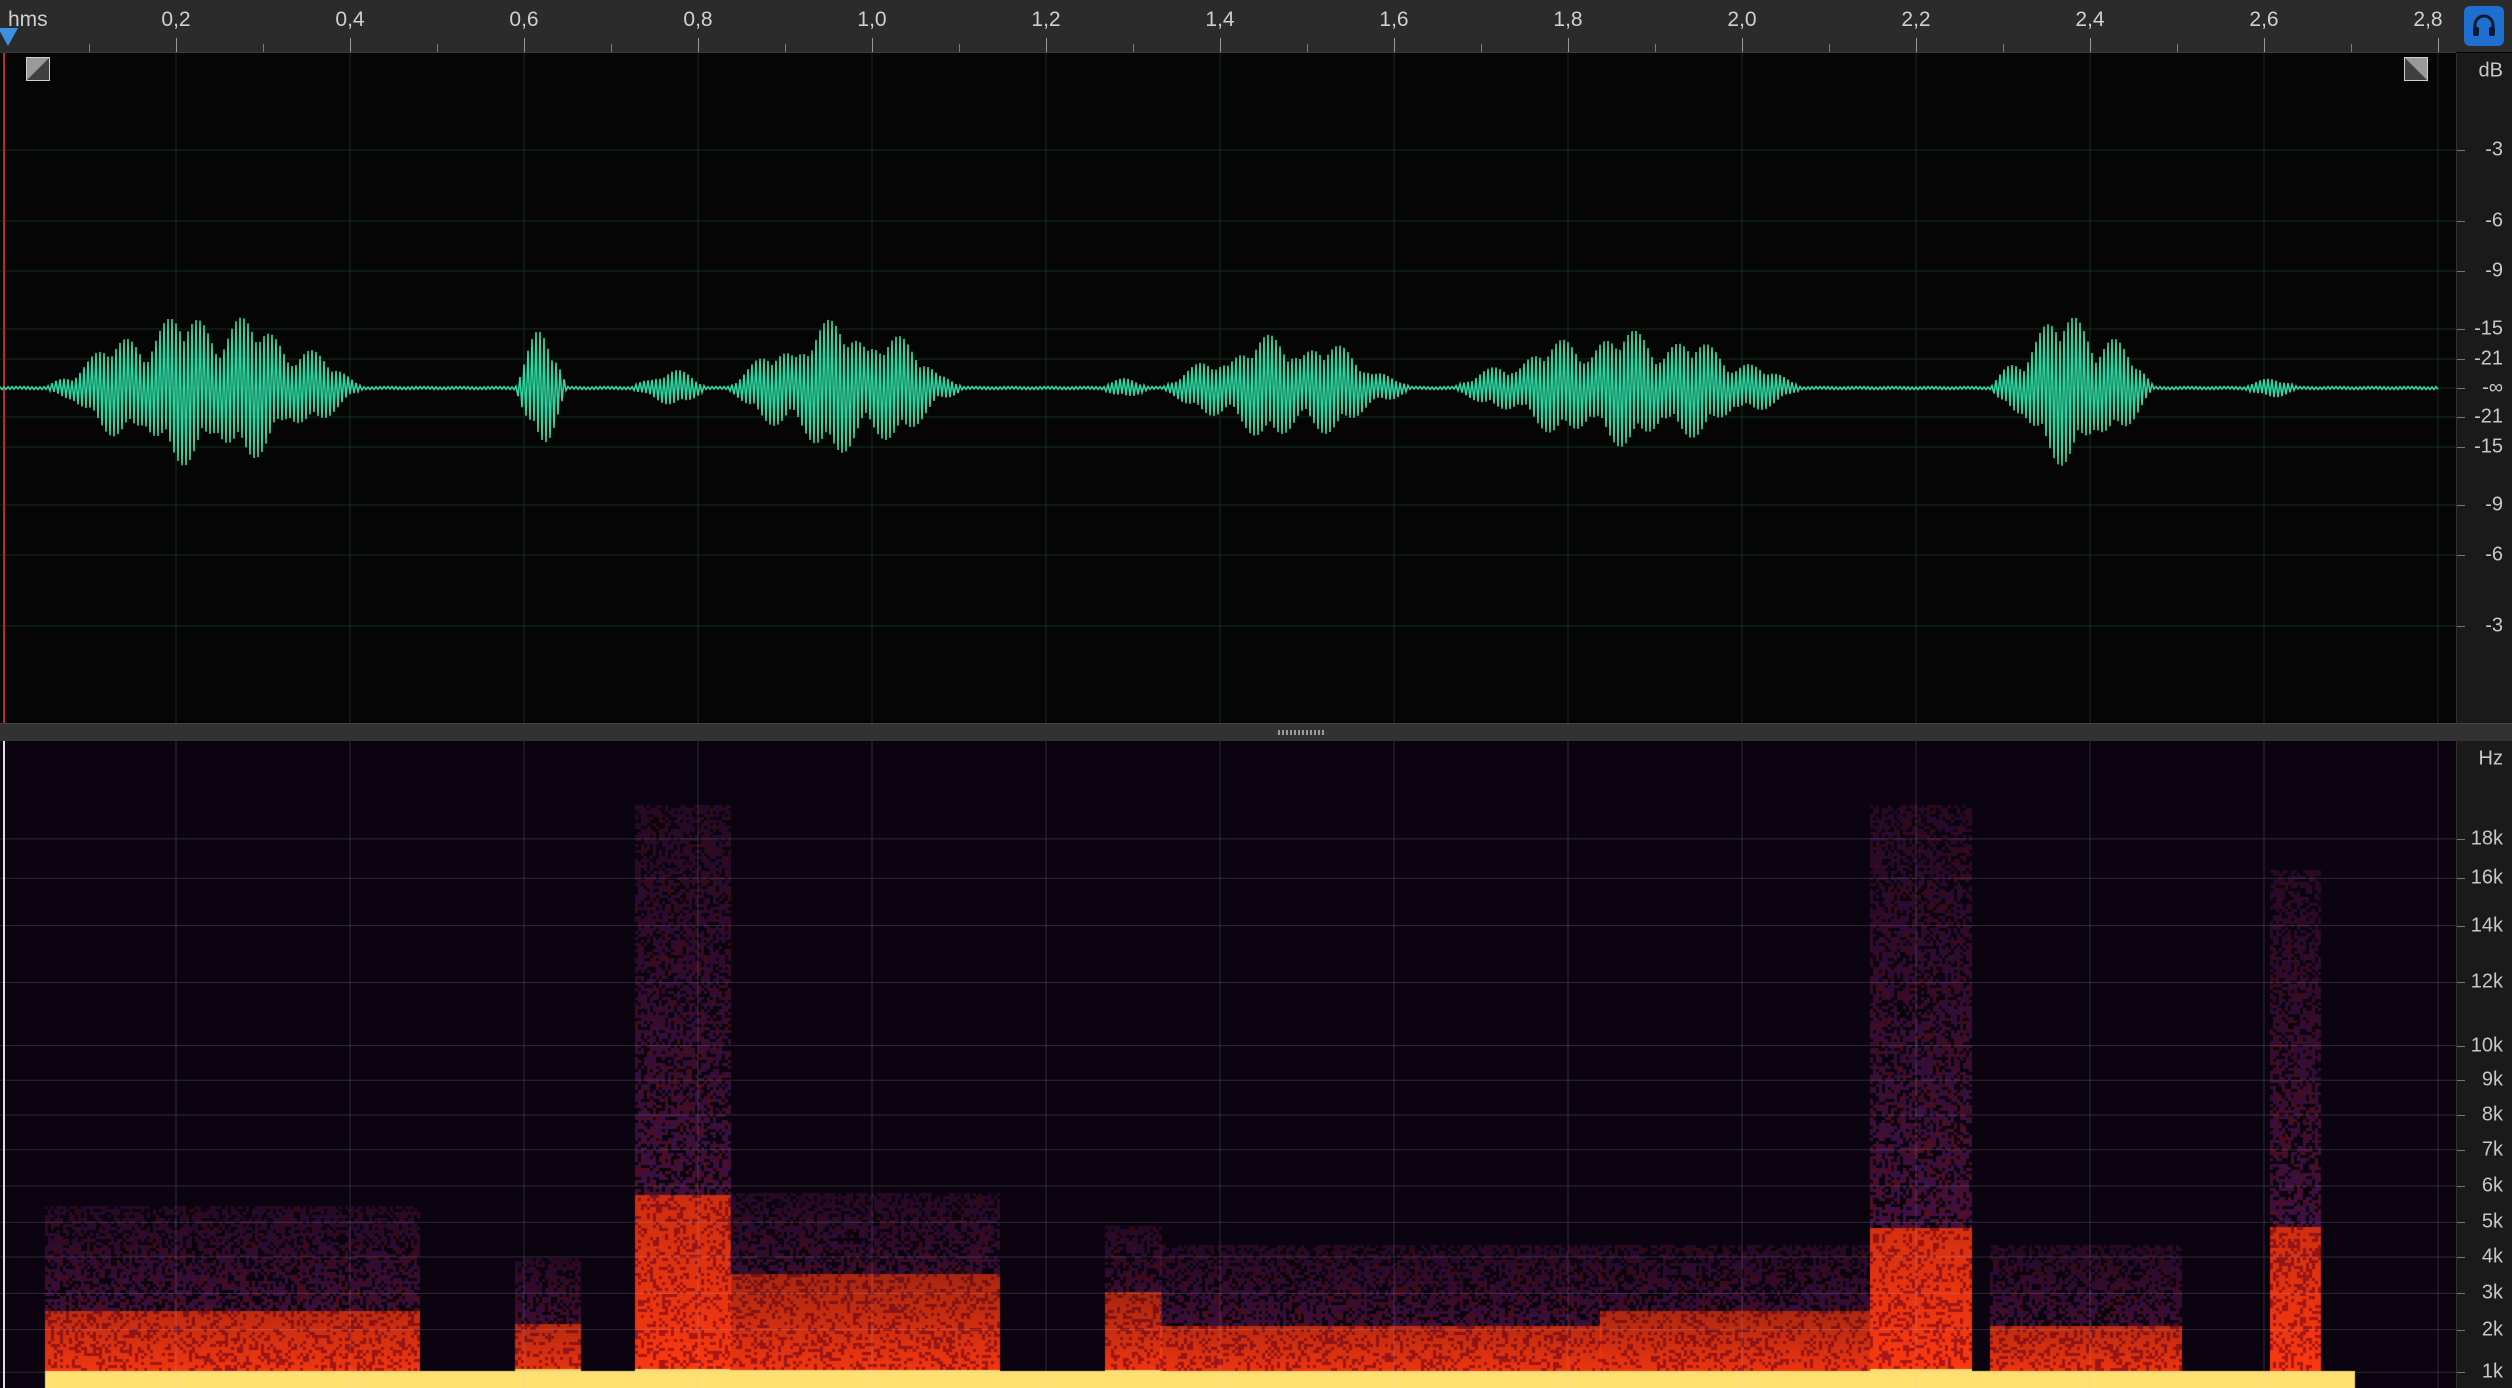 The width and height of the screenshot is (2512, 1388). Describe the element at coordinates (2486, 838) in the screenshot. I see `frequency-label: 18k` at that location.